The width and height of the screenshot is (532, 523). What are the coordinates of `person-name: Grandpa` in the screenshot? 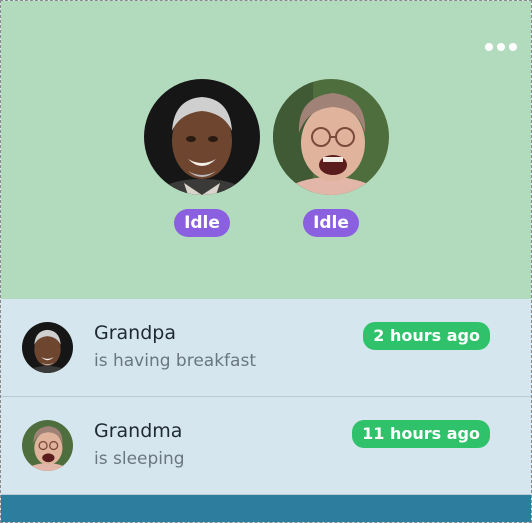 It's located at (135, 333).